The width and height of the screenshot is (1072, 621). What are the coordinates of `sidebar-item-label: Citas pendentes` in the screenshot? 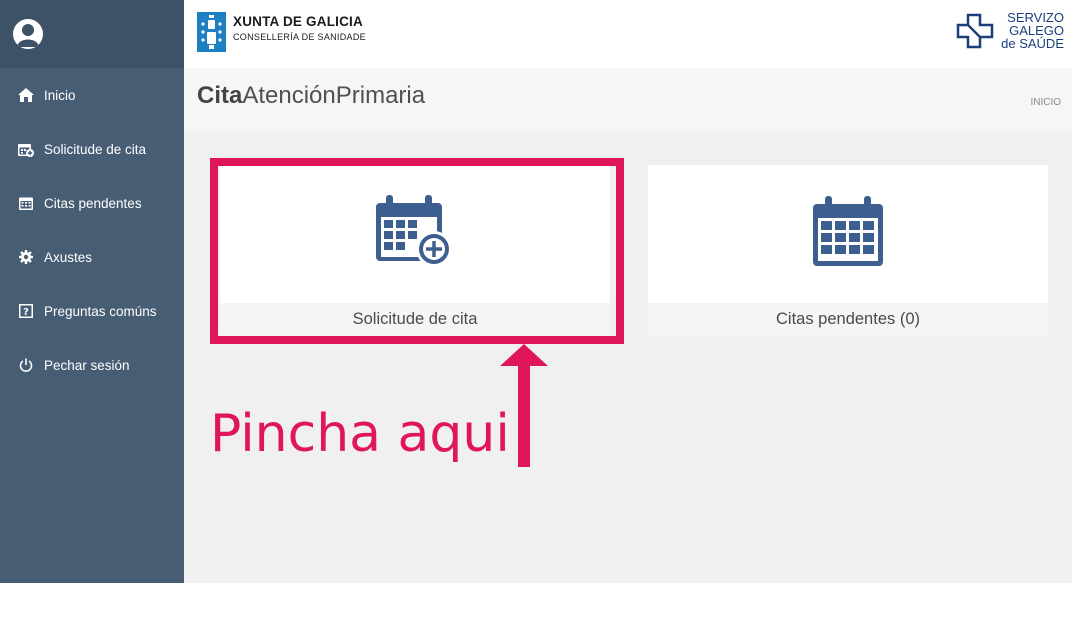 It's located at (93, 203).